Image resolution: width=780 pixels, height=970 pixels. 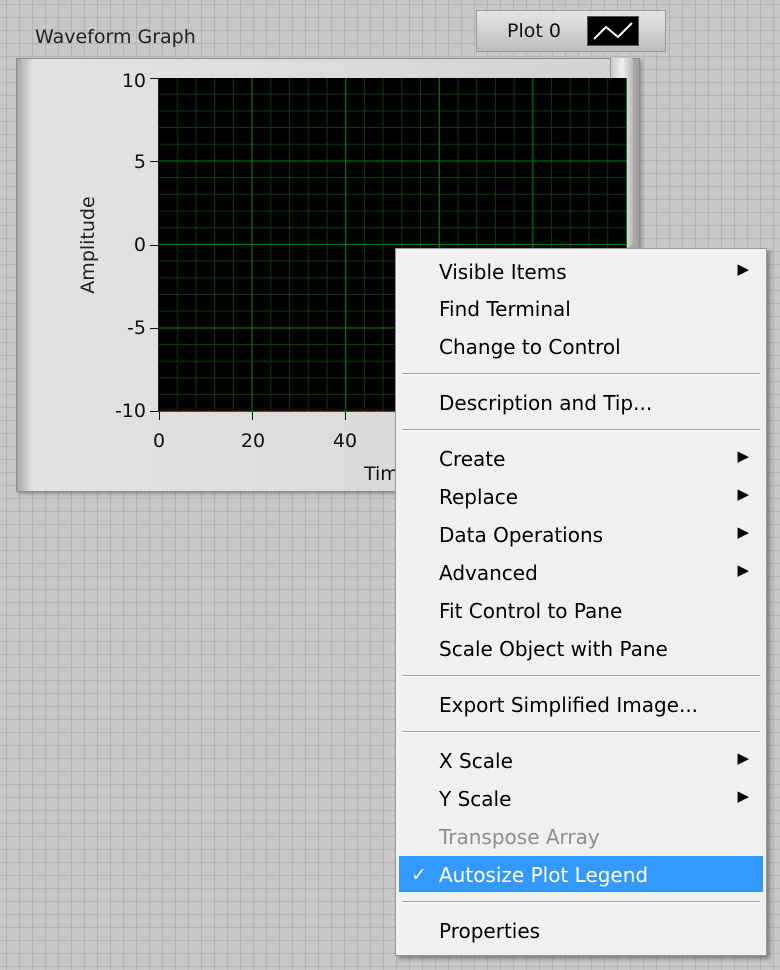 I want to click on checkmark-icon: ✓, so click(x=419, y=875).